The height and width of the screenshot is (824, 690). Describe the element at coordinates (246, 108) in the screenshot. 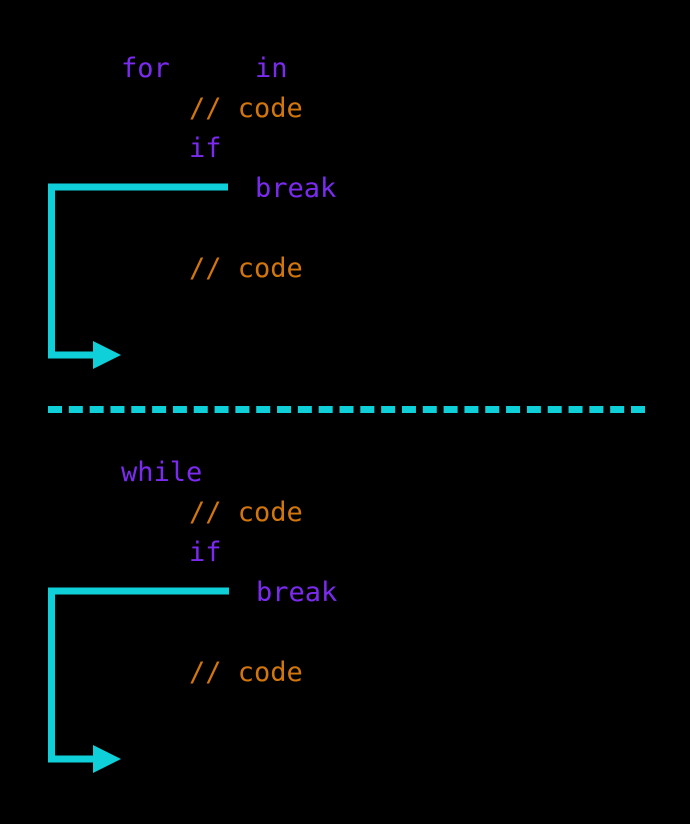

I see `for-body-comment-first: // code` at that location.